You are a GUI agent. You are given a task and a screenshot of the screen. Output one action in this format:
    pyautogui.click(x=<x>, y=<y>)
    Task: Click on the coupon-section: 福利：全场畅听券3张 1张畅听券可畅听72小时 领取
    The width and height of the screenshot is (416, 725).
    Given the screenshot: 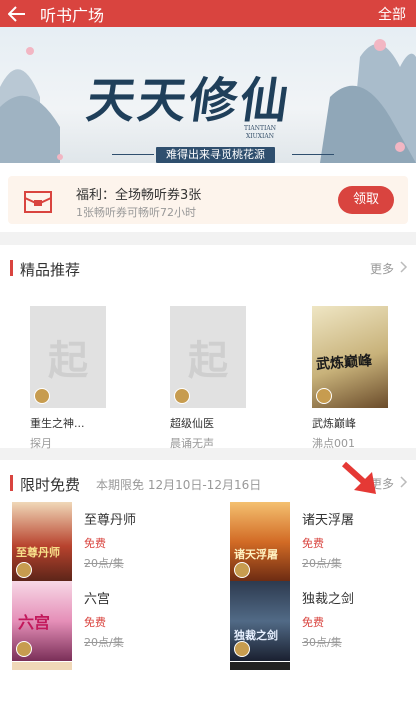 What is the action you would take?
    pyautogui.click(x=208, y=199)
    